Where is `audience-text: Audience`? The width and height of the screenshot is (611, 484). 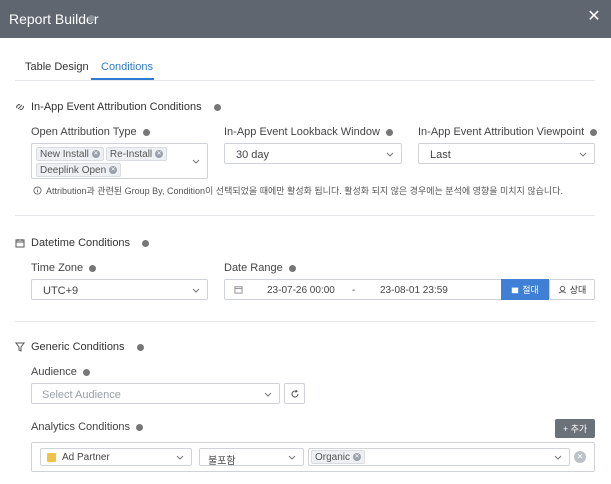
audience-text: Audience is located at coordinates (54, 372).